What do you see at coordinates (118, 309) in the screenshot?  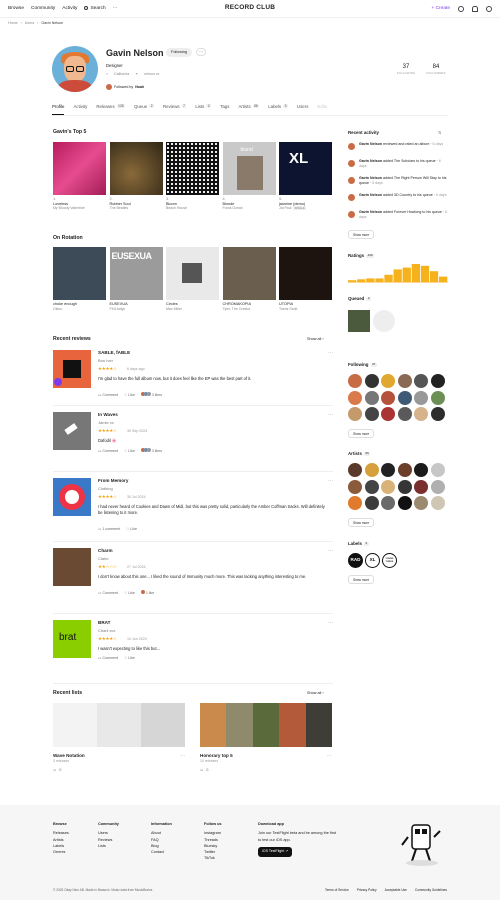 I see `album-artist-text: FKA twigs` at bounding box center [118, 309].